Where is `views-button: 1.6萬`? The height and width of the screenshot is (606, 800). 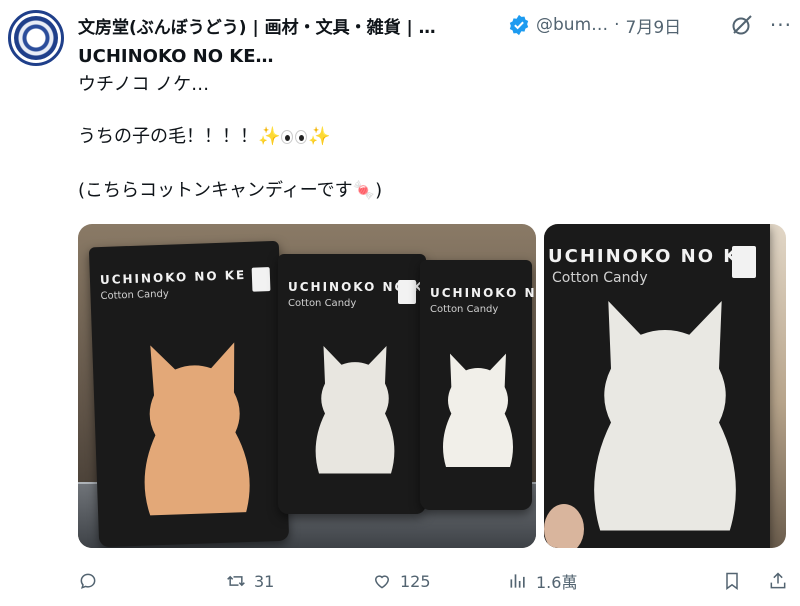 views-button: 1.6萬 is located at coordinates (573, 581).